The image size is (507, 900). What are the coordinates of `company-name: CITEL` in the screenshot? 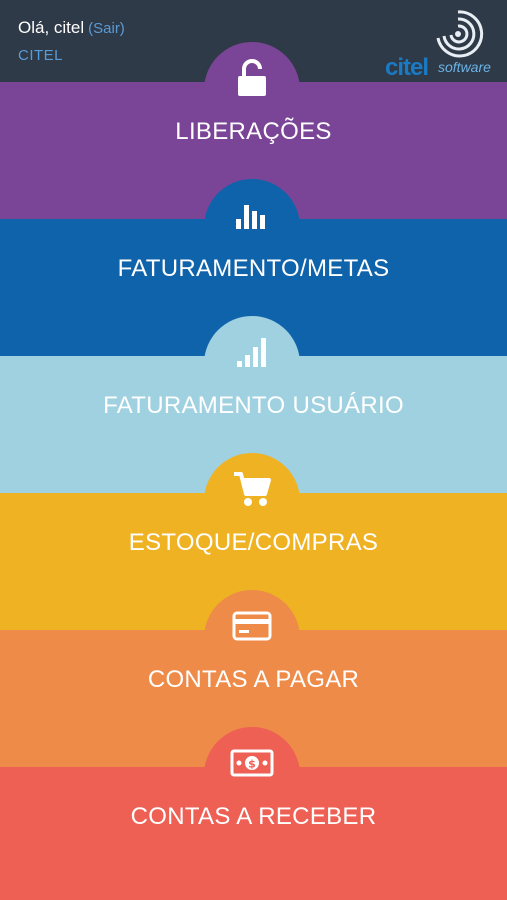 It's located at (41, 55).